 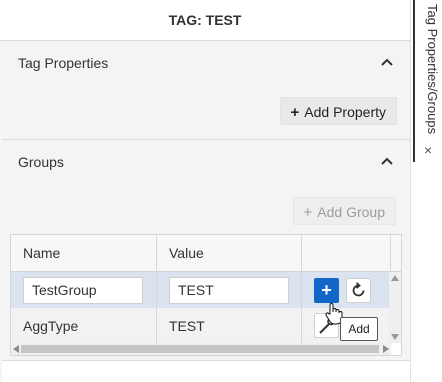 I want to click on add-group-button: + Add Group, so click(x=344, y=211).